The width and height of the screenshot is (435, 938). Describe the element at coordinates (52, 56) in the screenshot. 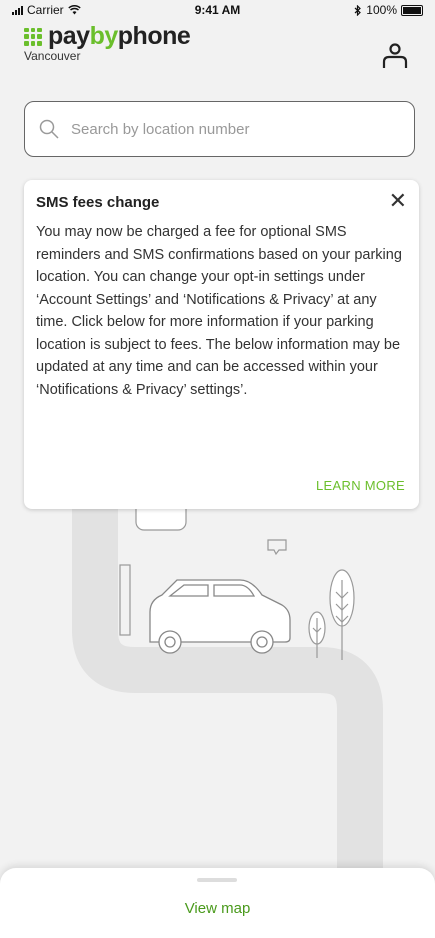

I see `city-label: Vancouver` at that location.